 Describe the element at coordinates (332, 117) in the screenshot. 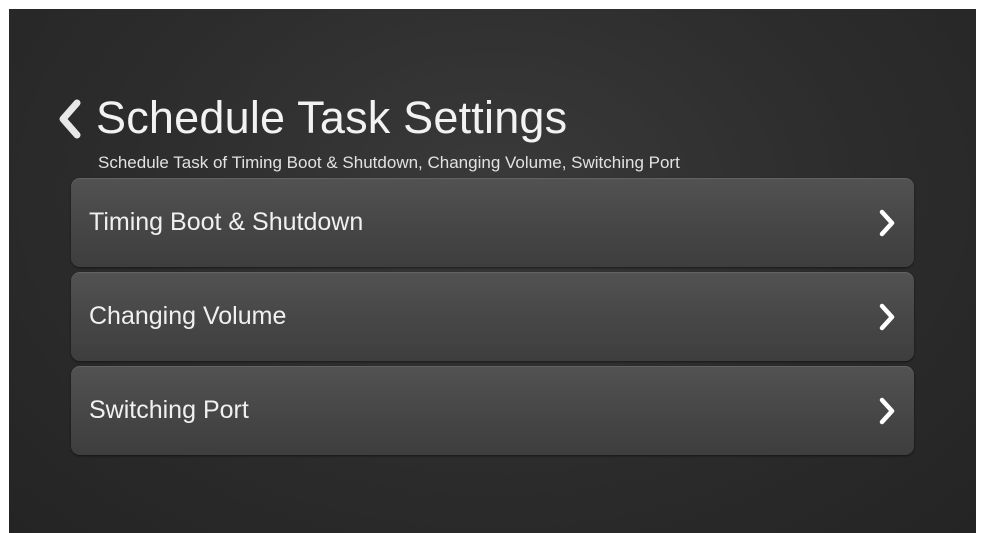

I see `page-title: Schedule Task Settings` at that location.